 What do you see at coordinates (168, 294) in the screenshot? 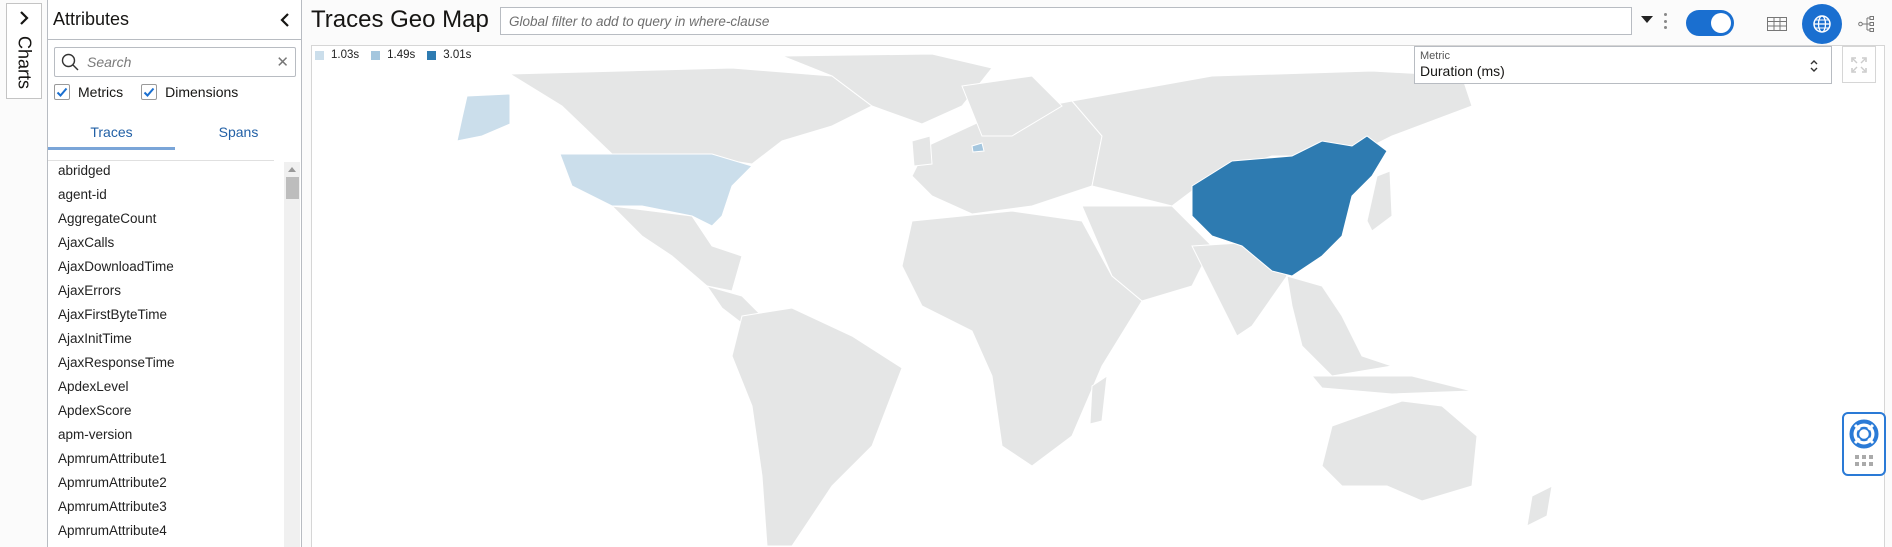
I see `attribute-list-item: AjaxErrors` at bounding box center [168, 294].